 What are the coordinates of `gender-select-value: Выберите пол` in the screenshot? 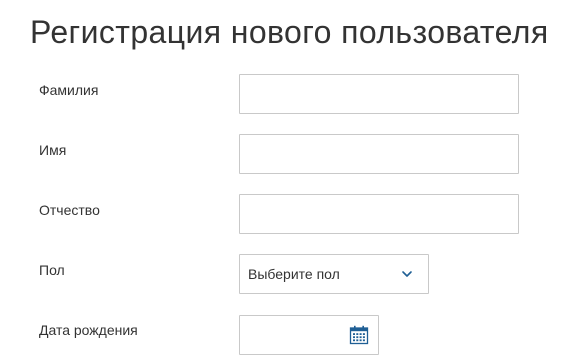 It's located at (294, 274).